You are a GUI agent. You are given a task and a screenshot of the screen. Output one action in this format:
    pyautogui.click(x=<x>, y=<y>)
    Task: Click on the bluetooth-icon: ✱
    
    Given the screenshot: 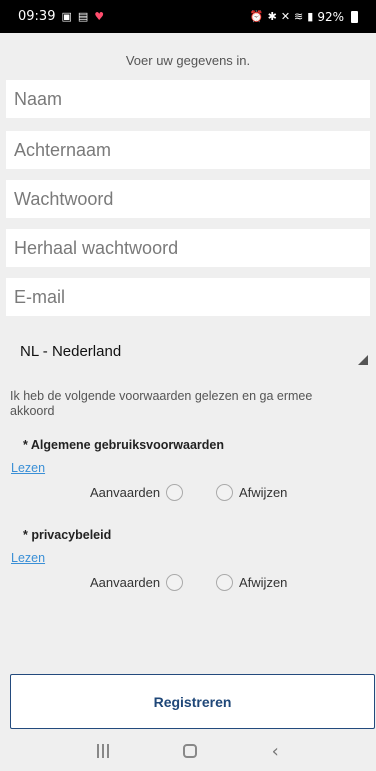 What is the action you would take?
    pyautogui.click(x=272, y=16)
    